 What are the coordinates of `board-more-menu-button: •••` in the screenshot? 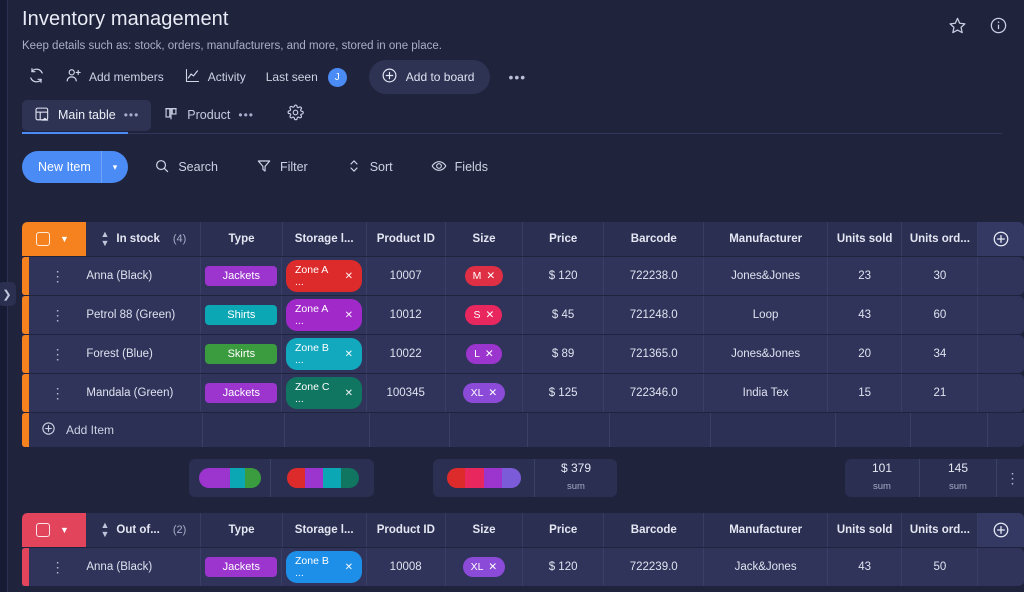 It's located at (517, 77).